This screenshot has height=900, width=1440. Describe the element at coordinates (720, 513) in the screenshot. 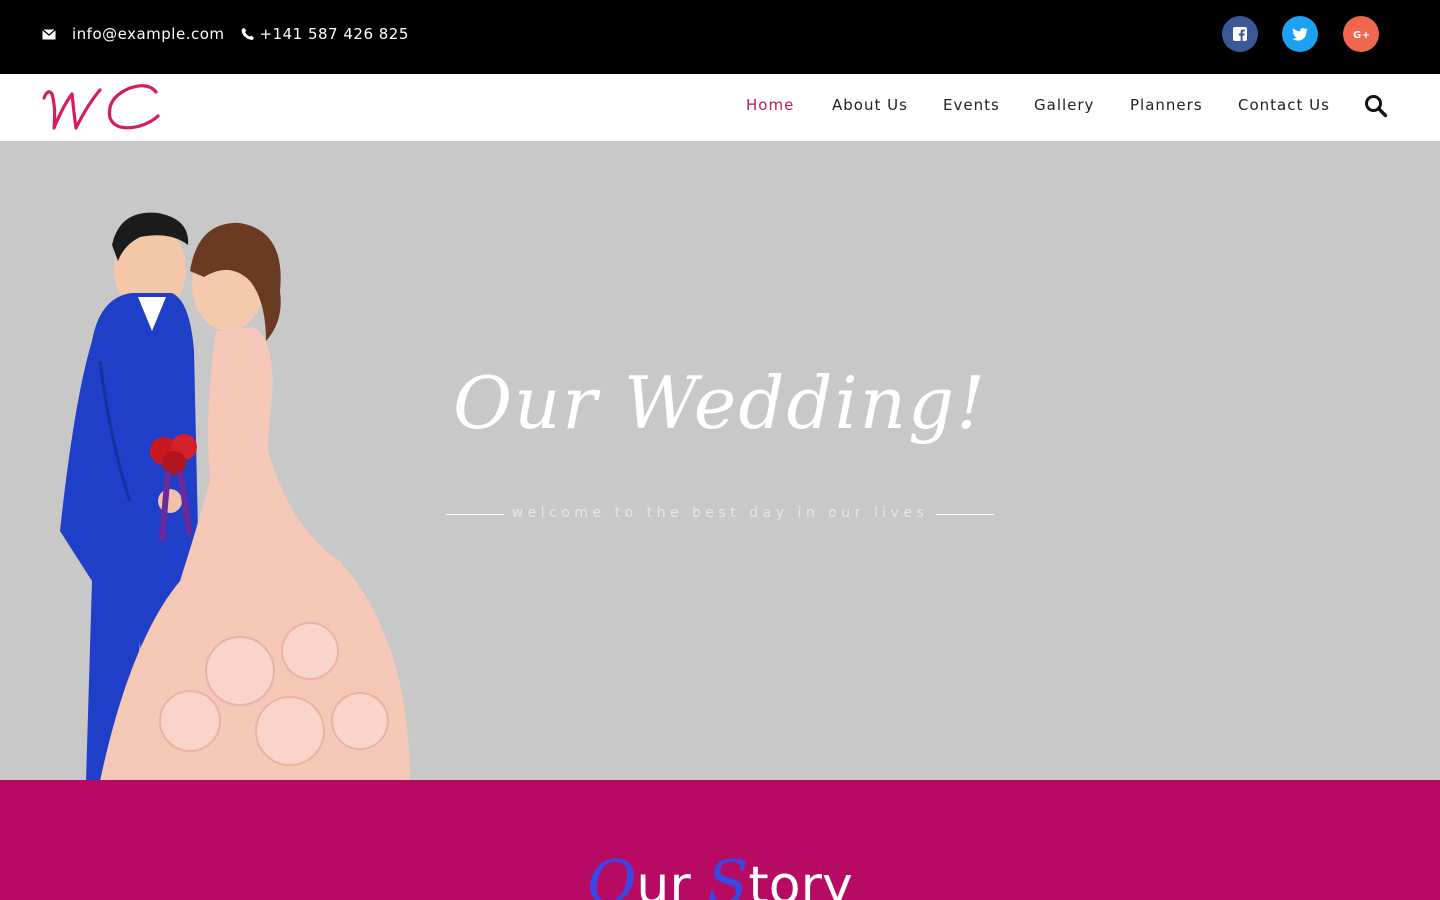

I see `hero-subtitle: welcome to the best day in our lives` at that location.